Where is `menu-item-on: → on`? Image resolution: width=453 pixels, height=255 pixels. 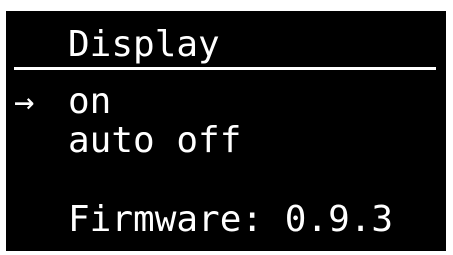 menu-item-on: → on is located at coordinates (58, 102).